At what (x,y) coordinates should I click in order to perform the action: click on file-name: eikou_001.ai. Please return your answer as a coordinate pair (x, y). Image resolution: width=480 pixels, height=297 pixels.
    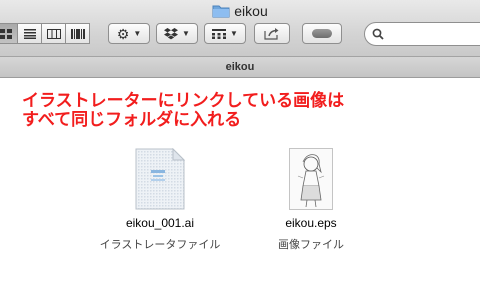
    Looking at the image, I should click on (160, 223).